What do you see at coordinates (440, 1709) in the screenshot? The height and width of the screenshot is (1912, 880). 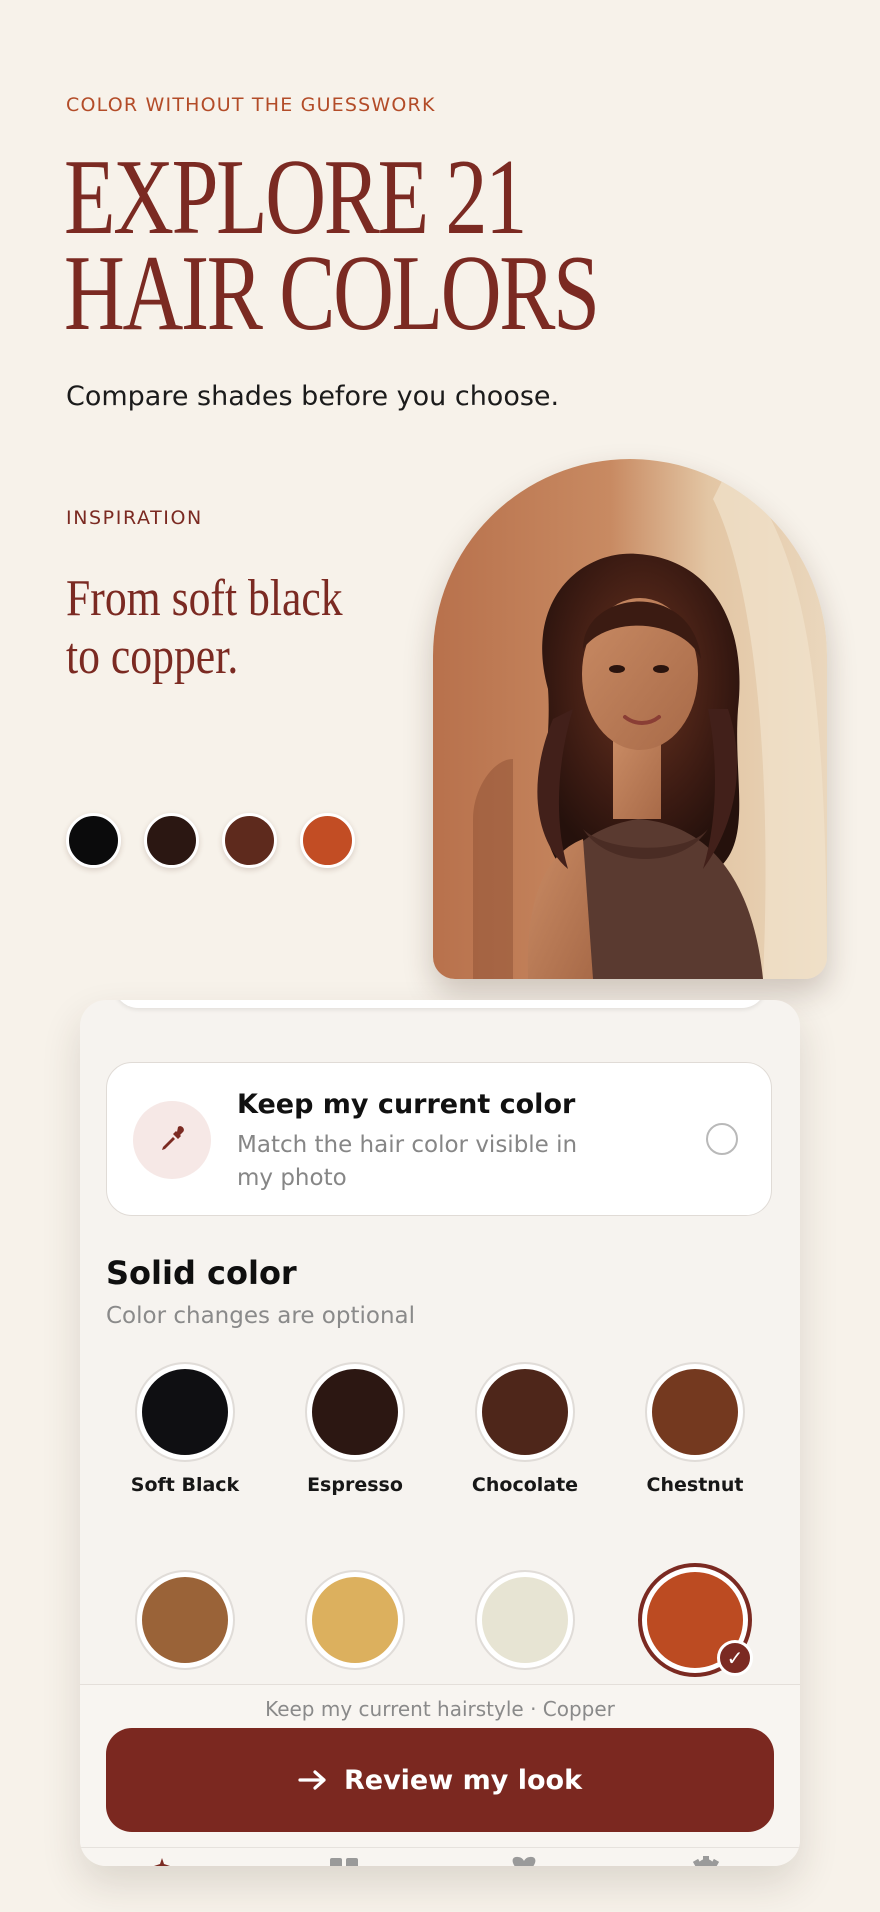 I see `selection-summary: Keep my current hairstyle · Copper` at bounding box center [440, 1709].